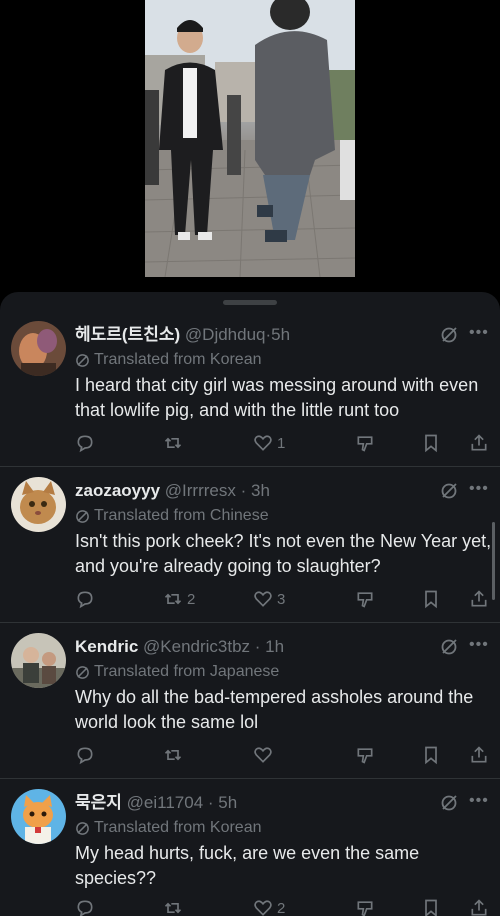  I want to click on like-button: 3, so click(269, 599).